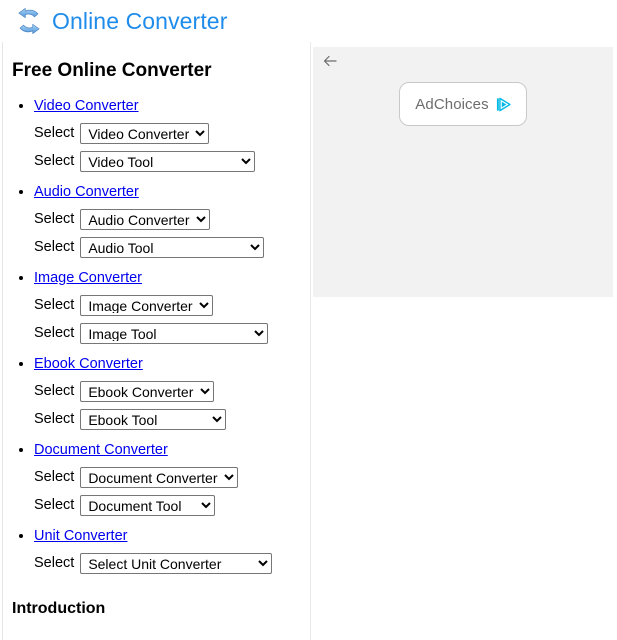  I want to click on select-audio-converter: Audio Converter, so click(145, 219).